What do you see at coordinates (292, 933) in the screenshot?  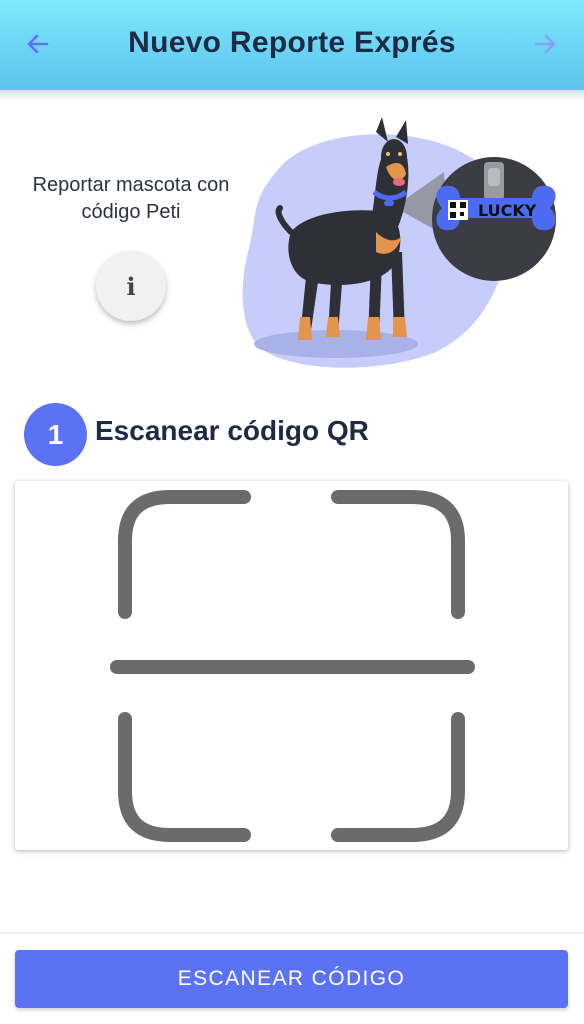 I see `footer-divider` at bounding box center [292, 933].